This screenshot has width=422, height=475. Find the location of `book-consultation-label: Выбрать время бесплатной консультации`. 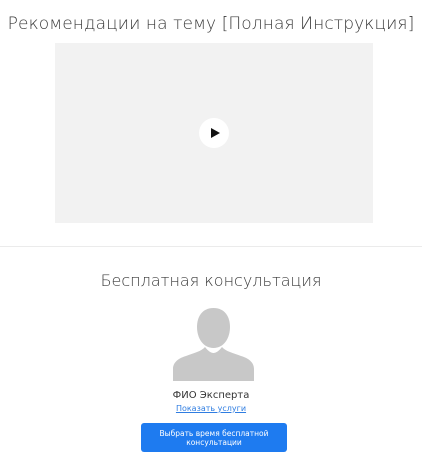

book-consultation-label: Выбрать время бесплатной консультации is located at coordinates (214, 437).